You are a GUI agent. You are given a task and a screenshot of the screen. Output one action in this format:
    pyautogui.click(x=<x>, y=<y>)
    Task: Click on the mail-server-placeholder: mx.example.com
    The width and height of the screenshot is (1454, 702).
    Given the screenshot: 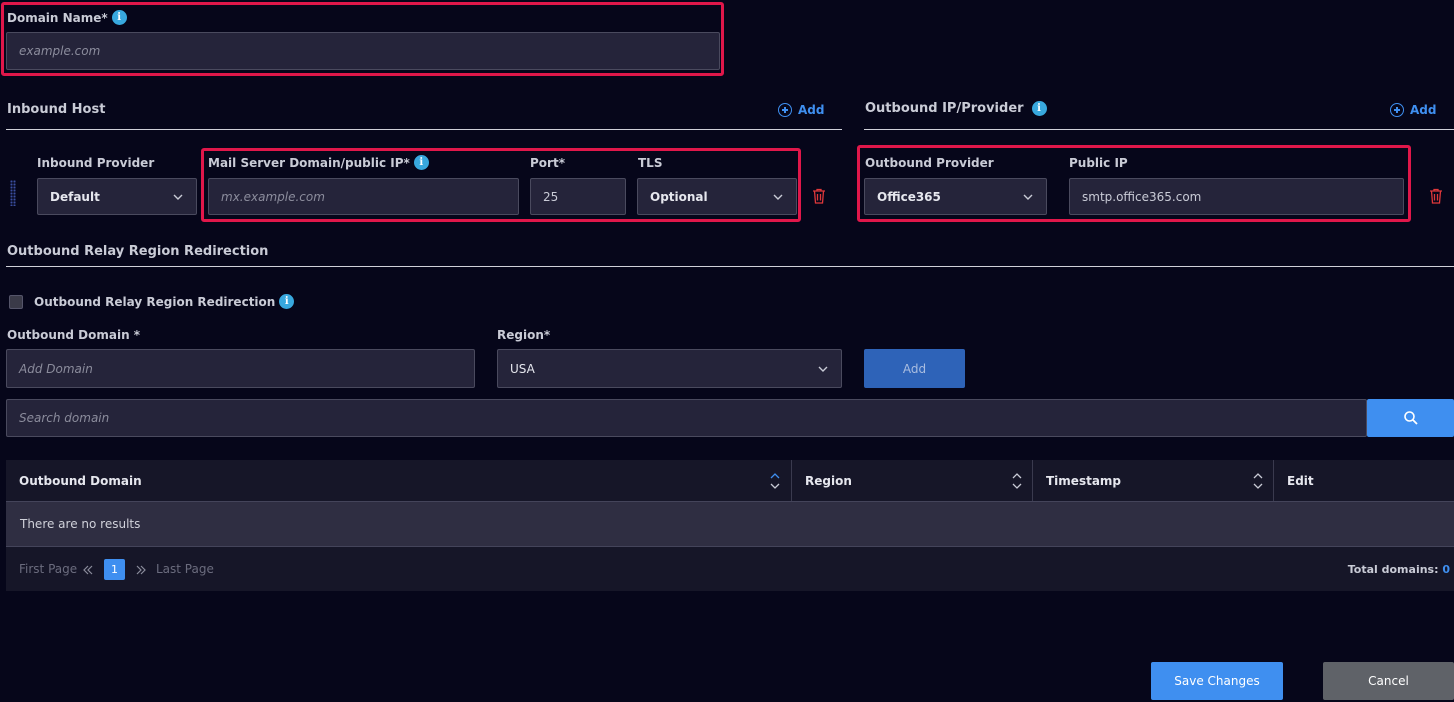 What is the action you would take?
    pyautogui.click(x=273, y=196)
    